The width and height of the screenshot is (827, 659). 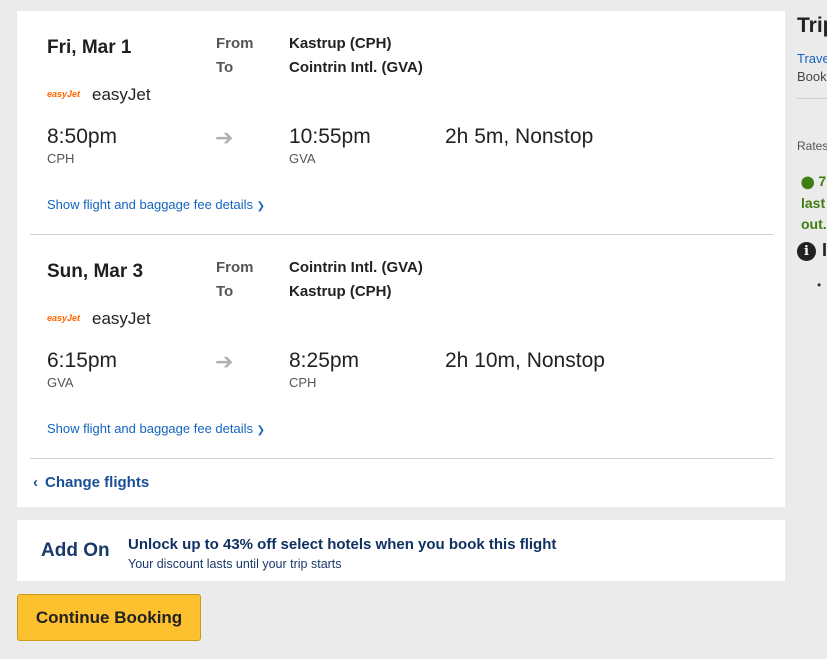 What do you see at coordinates (806, 251) in the screenshot?
I see `info-icon: i` at bounding box center [806, 251].